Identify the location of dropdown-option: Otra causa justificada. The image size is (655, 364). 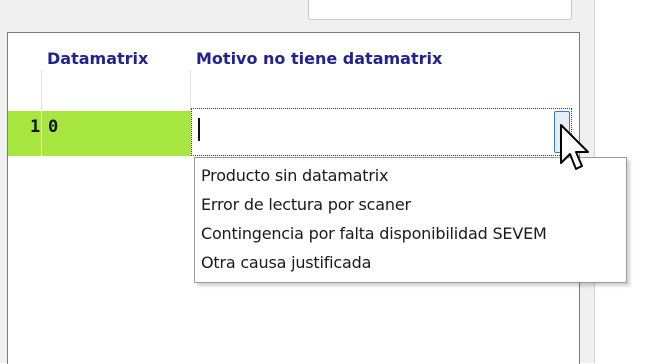
(410, 262).